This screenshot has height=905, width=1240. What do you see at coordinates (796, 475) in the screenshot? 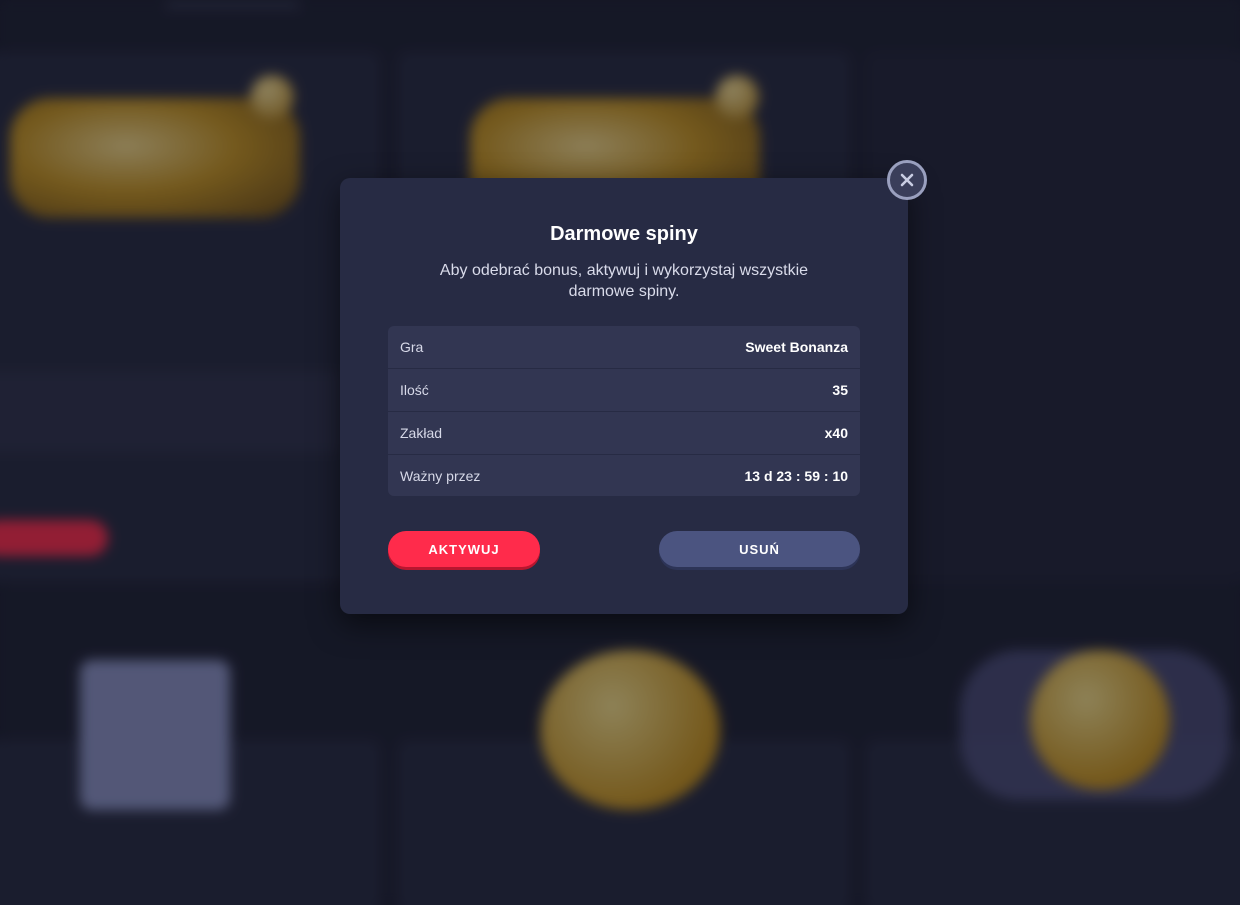
I see `info-value: 13 d 23 : 59 : 10` at bounding box center [796, 475].